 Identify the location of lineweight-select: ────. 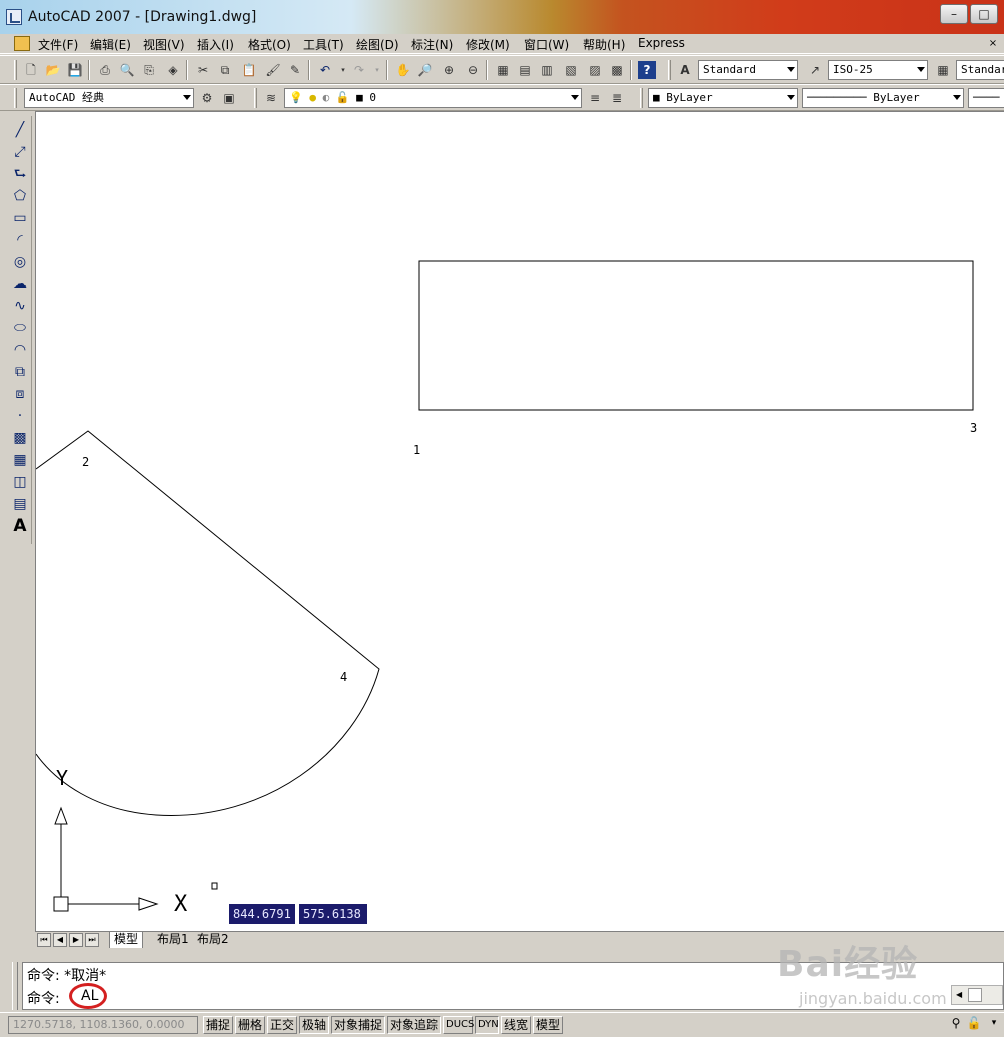
(986, 98).